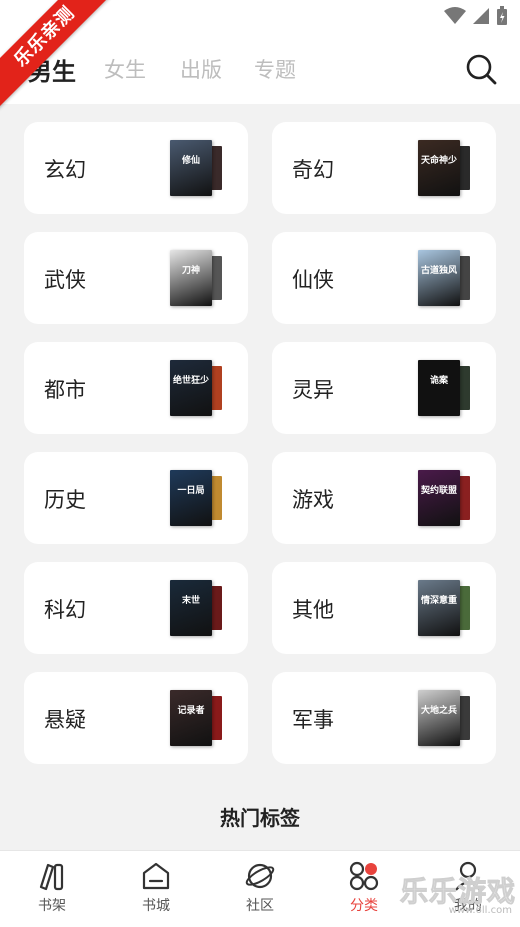  Describe the element at coordinates (65, 170) in the screenshot. I see `category-label: 玄幻` at that location.